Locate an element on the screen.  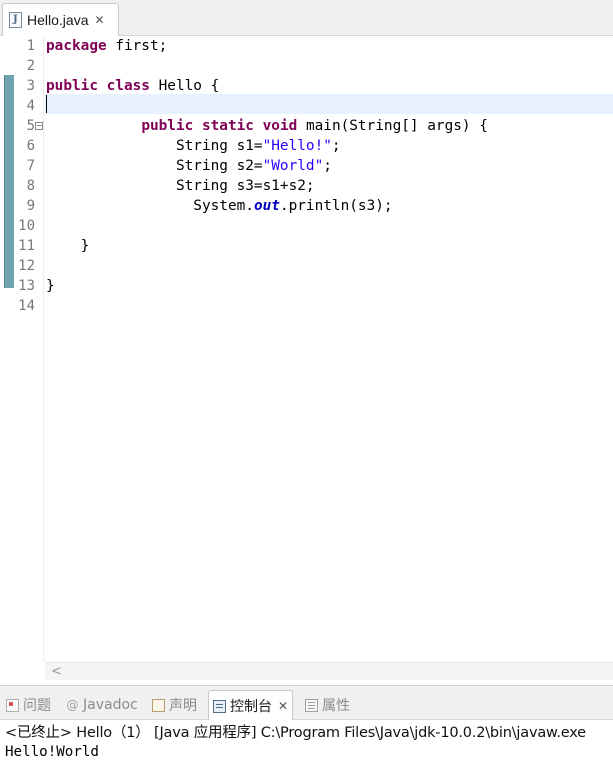
tab-javadoc: @ Javadoc is located at coordinates (102, 705).